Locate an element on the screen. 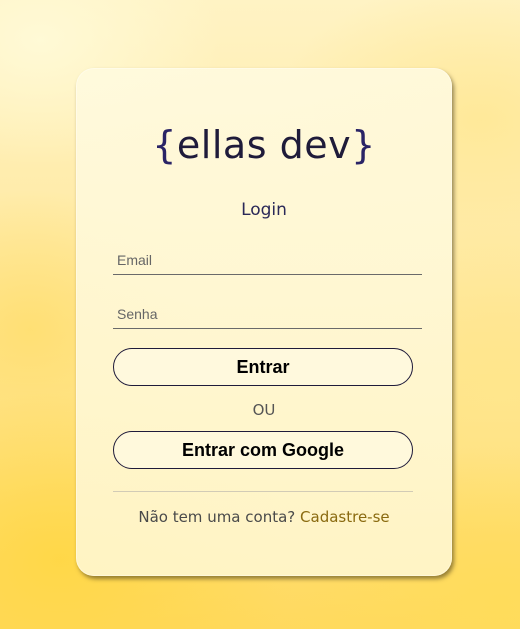  signup-link: Cadastre-se is located at coordinates (345, 517).